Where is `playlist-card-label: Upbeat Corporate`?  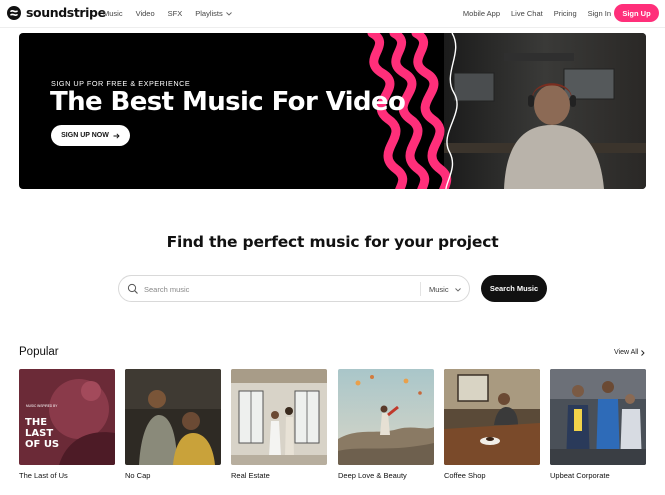
playlist-card-label: Upbeat Corporate is located at coordinates (580, 475).